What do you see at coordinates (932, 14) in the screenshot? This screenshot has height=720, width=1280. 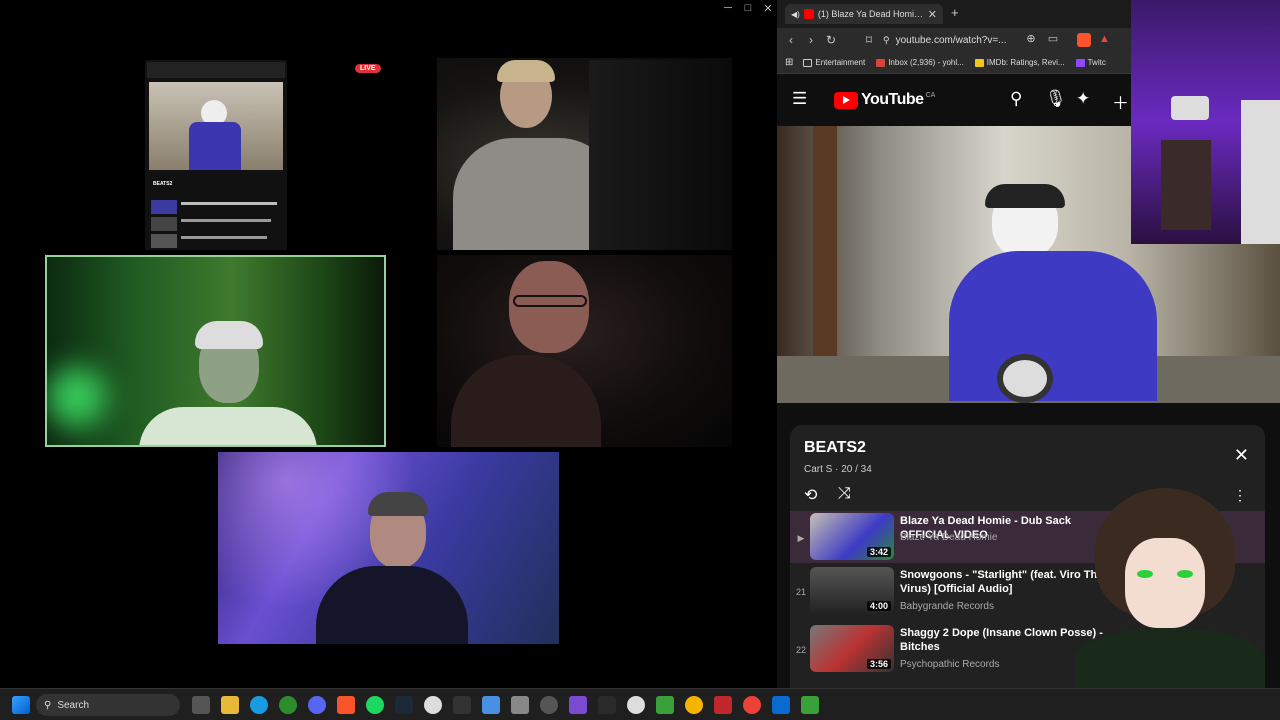 I see `close-tab-icon: ✕` at bounding box center [932, 14].